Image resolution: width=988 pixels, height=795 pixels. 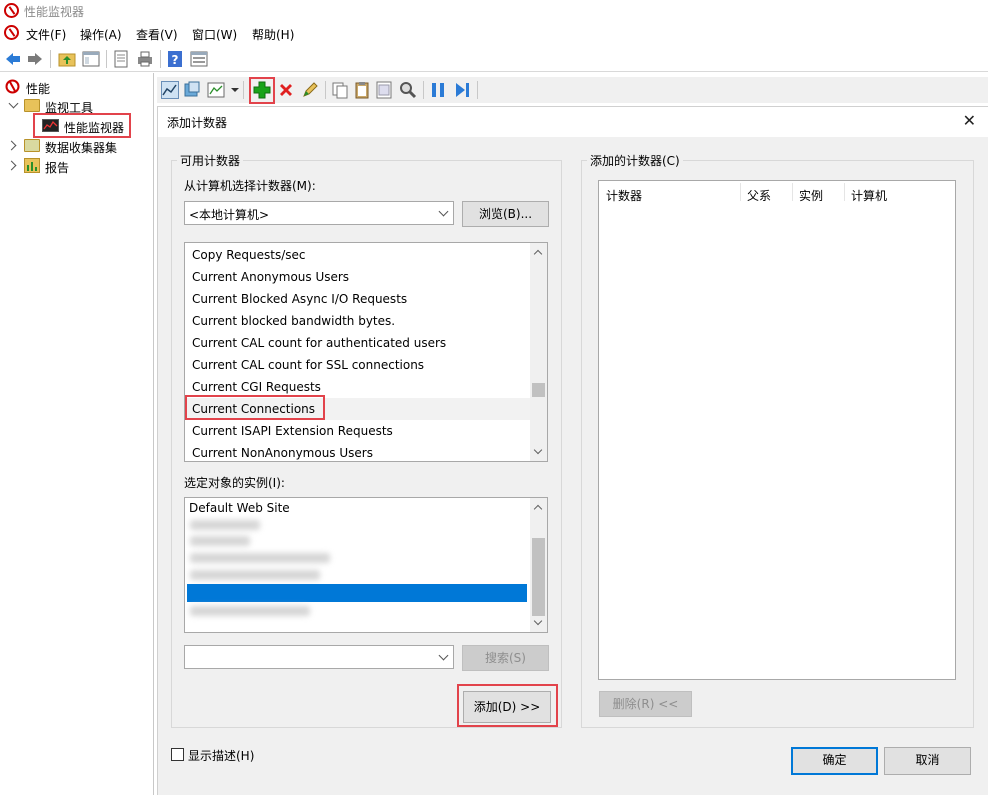 I want to click on ok-button: 确定, so click(x=834, y=761).